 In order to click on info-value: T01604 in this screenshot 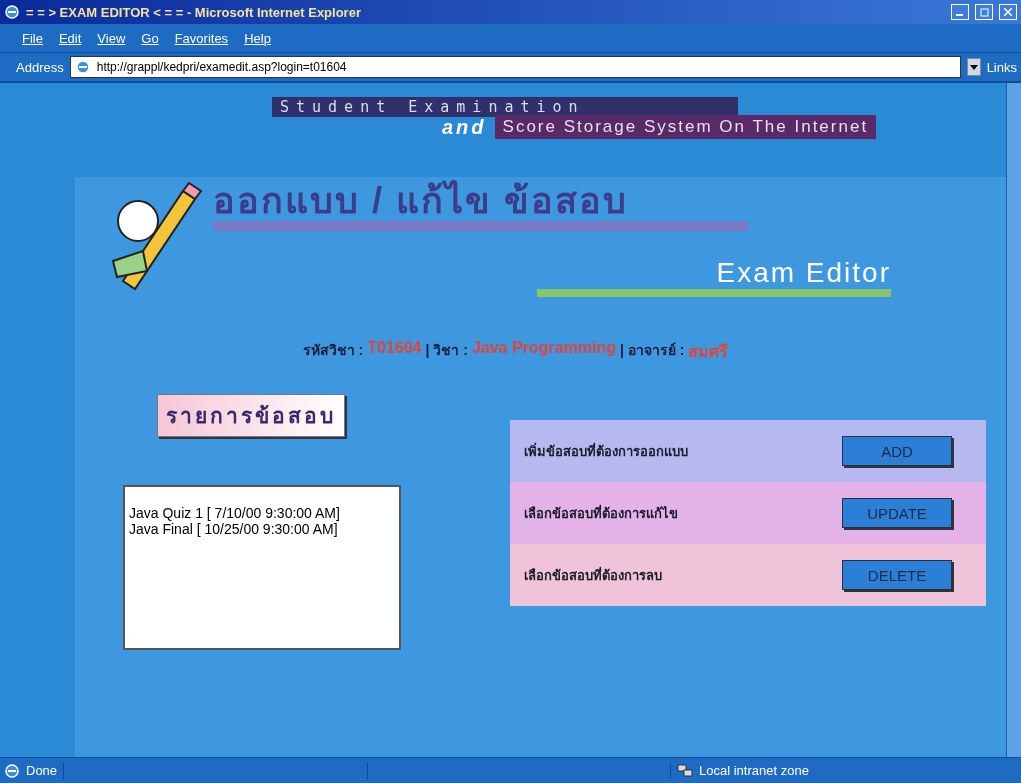, I will do `click(394, 348)`.